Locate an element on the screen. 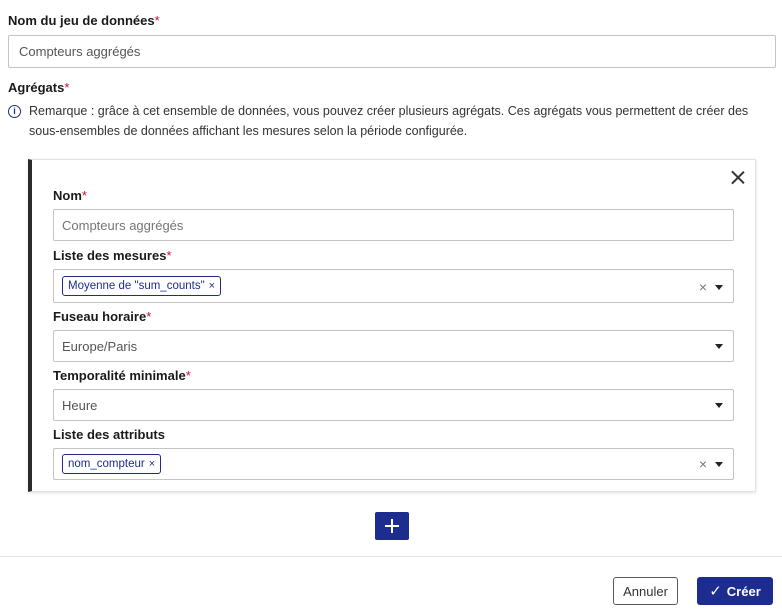  measures-label: Liste des mesures* is located at coordinates (112, 255).